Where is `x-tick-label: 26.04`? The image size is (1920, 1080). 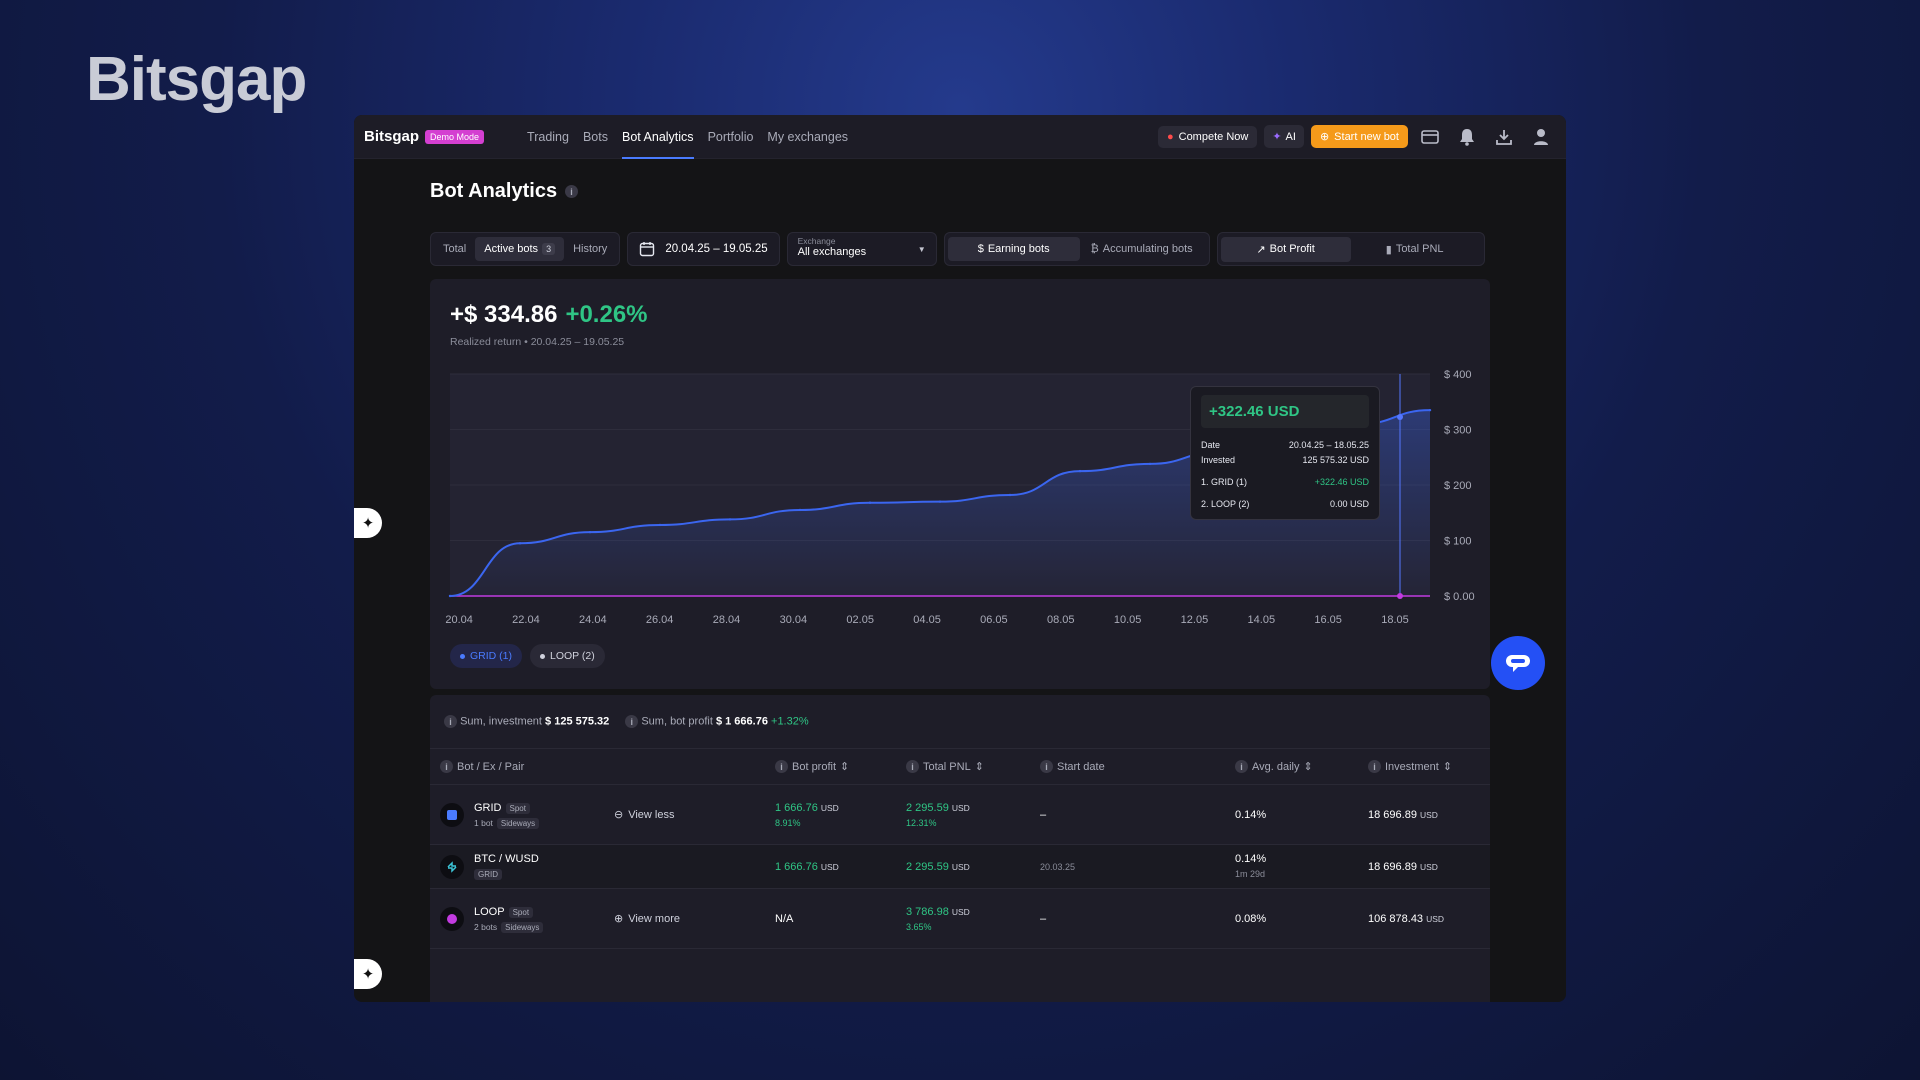 x-tick-label: 26.04 is located at coordinates (660, 620).